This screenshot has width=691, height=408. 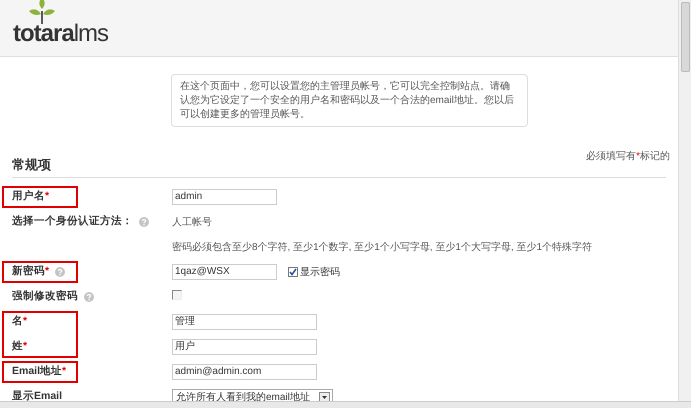 I want to click on info-box: 在这个页面中，您可以设置您的主管理员帐号，它可以完全控制站点。请确认您为它设定了一个安全的用户名和密码以及一个合法的email地址。您以后可以创建更多的管理员帐号。, so click(x=349, y=100).